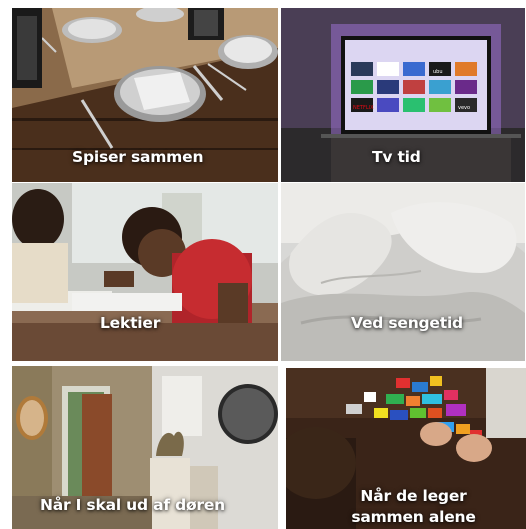 The width and height of the screenshot is (526, 529). Describe the element at coordinates (407, 323) in the screenshot. I see `tile-label: Ved sengetid` at that location.